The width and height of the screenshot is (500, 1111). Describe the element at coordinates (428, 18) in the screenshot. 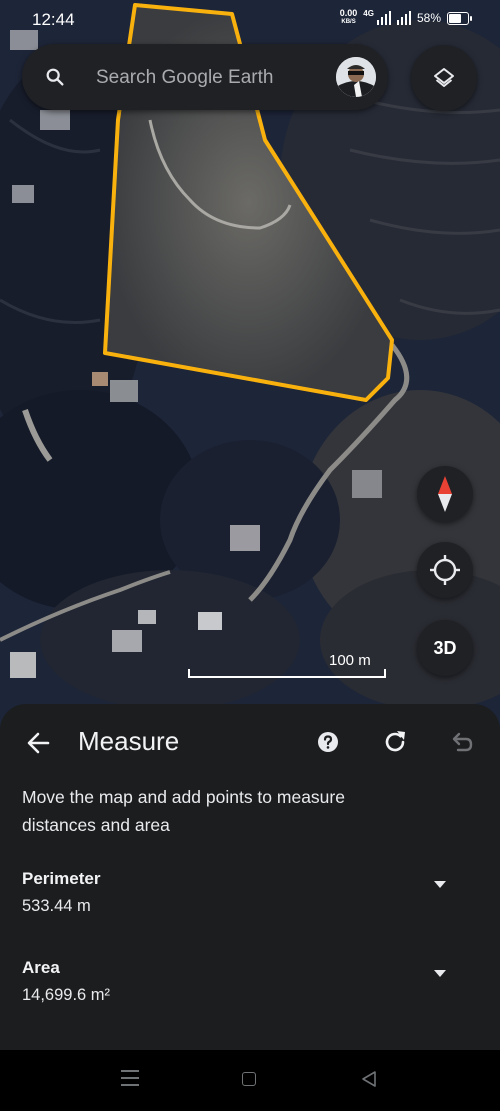

I see `battery-percent: 58%` at that location.